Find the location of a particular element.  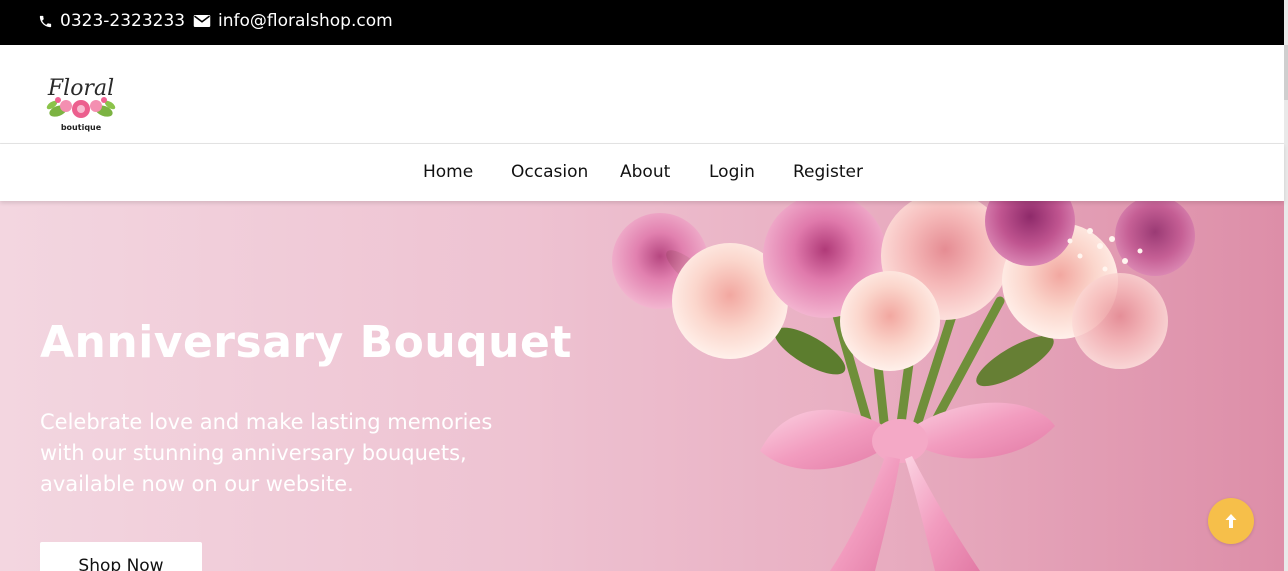

phone-icon is located at coordinates (45, 21).